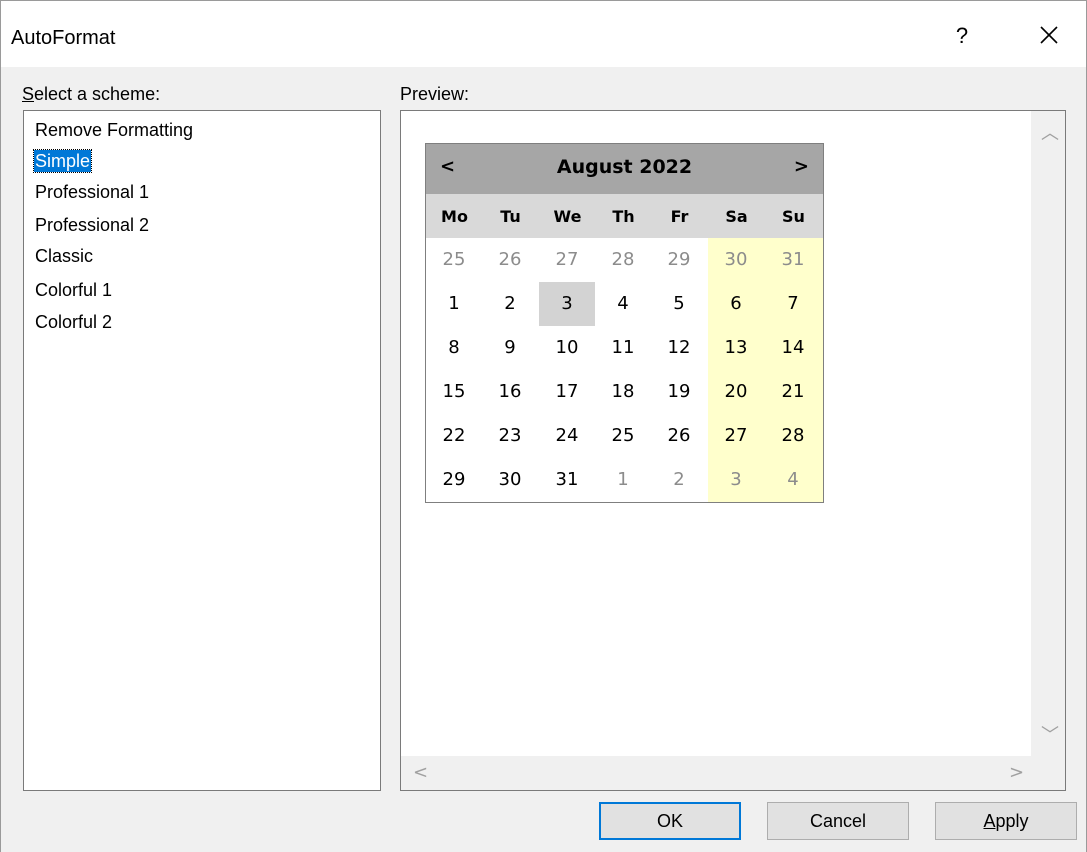 The height and width of the screenshot is (852, 1087). What do you see at coordinates (1050, 734) in the screenshot?
I see `scroll-down-arrow-icon: ﹀` at bounding box center [1050, 734].